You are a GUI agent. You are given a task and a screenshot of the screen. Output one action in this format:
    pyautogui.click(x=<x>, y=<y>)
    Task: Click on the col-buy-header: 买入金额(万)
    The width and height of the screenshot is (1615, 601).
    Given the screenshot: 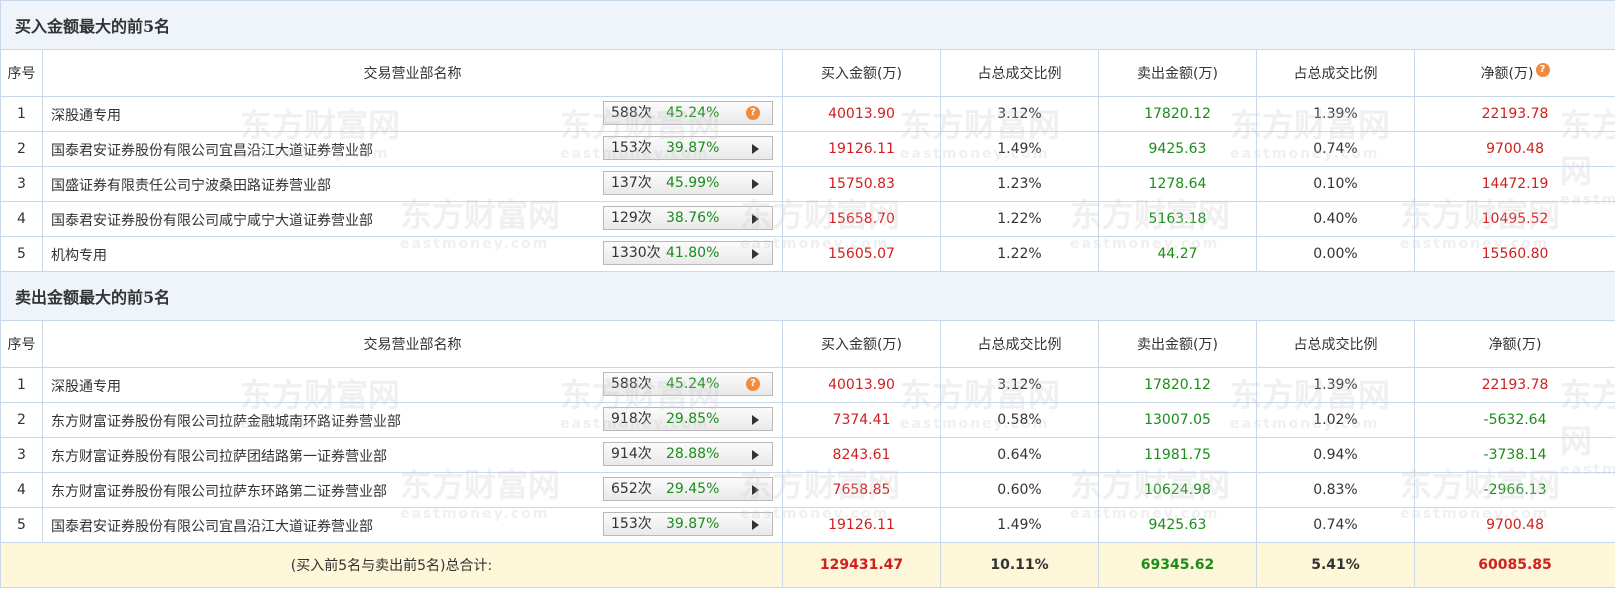 What is the action you would take?
    pyautogui.click(x=861, y=73)
    